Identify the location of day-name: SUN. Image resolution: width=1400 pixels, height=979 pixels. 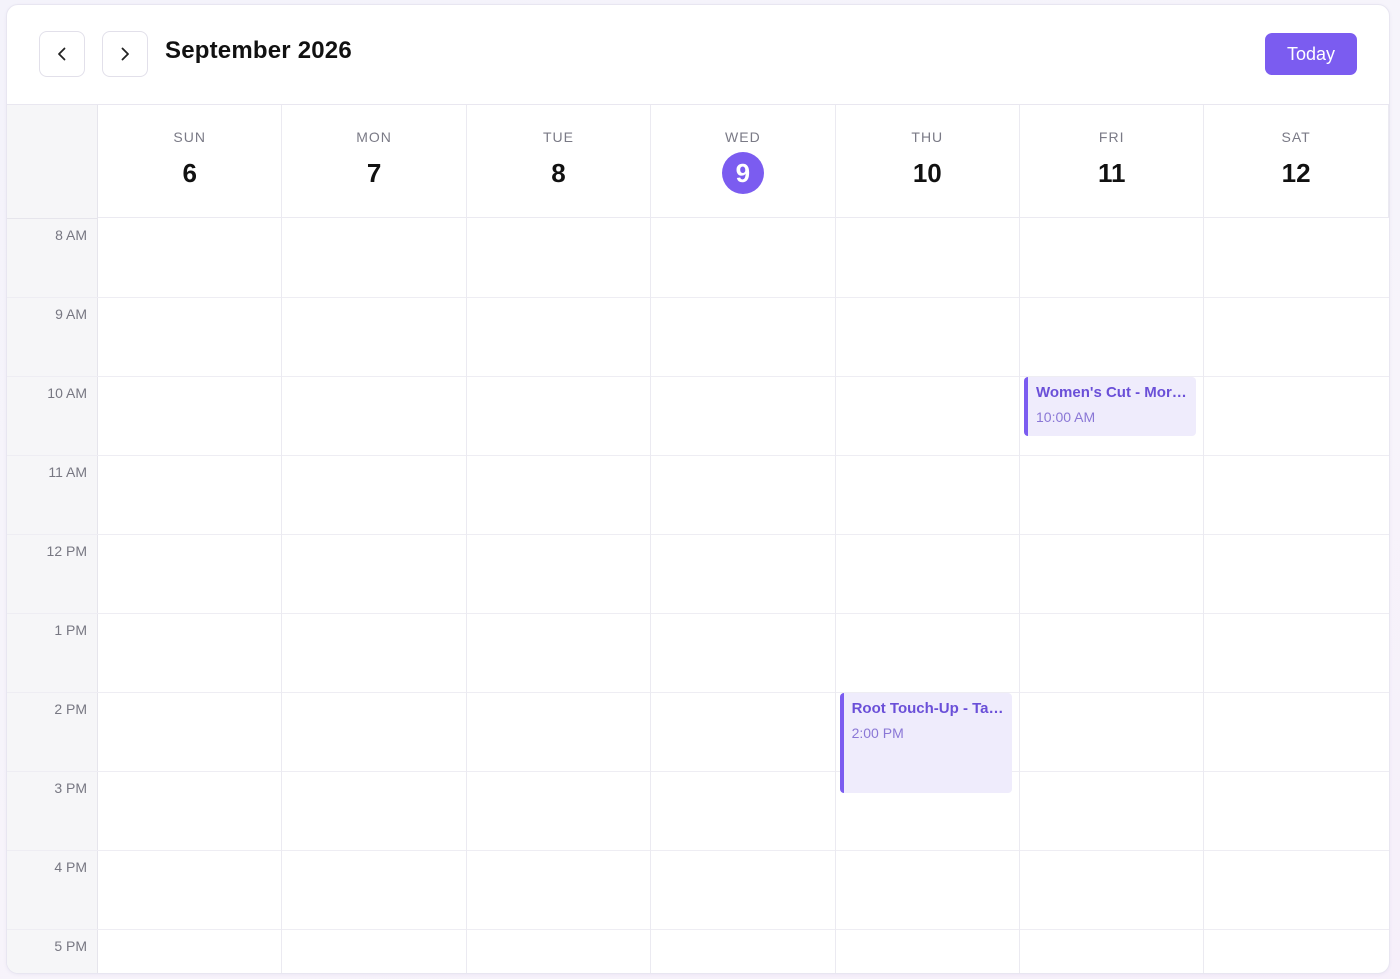
(189, 137).